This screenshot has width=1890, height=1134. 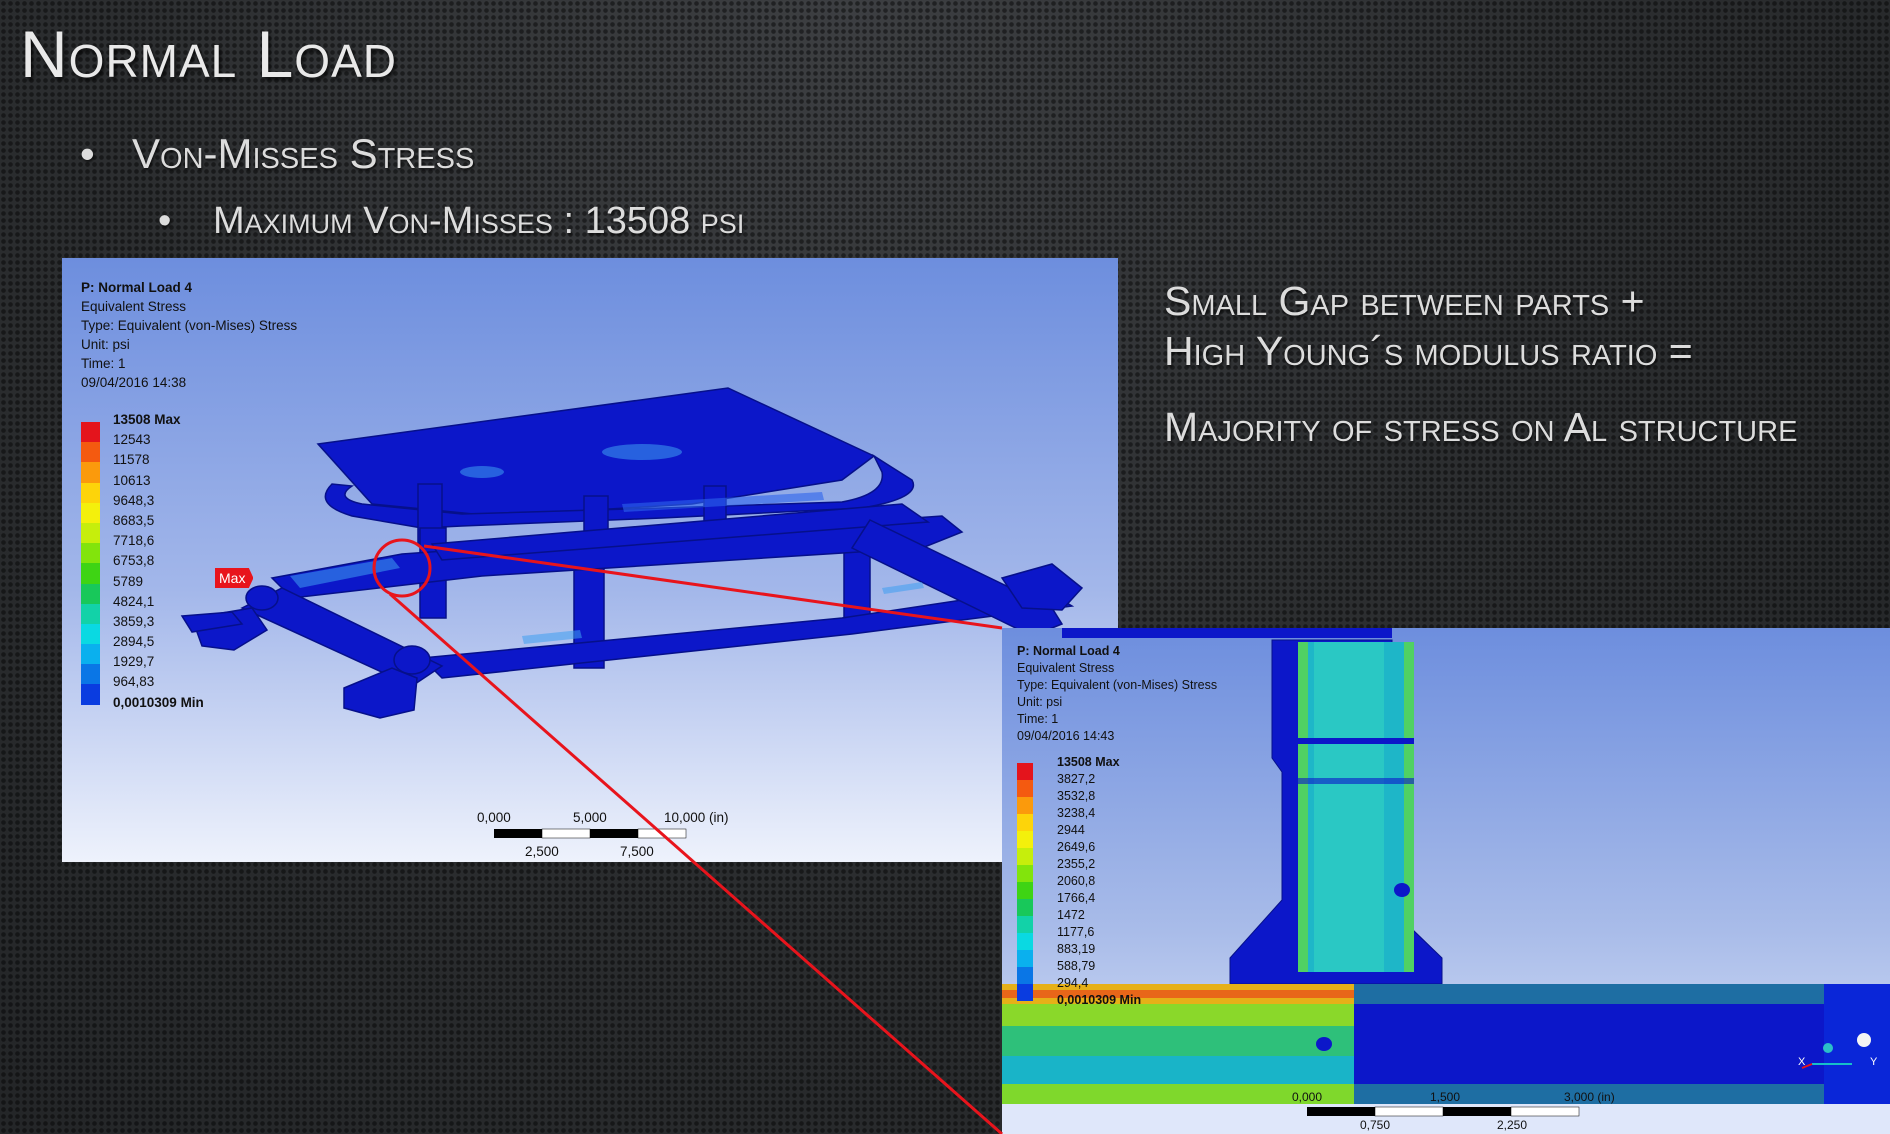 I want to click on legend-label: 3532,8, so click(x=1076, y=796).